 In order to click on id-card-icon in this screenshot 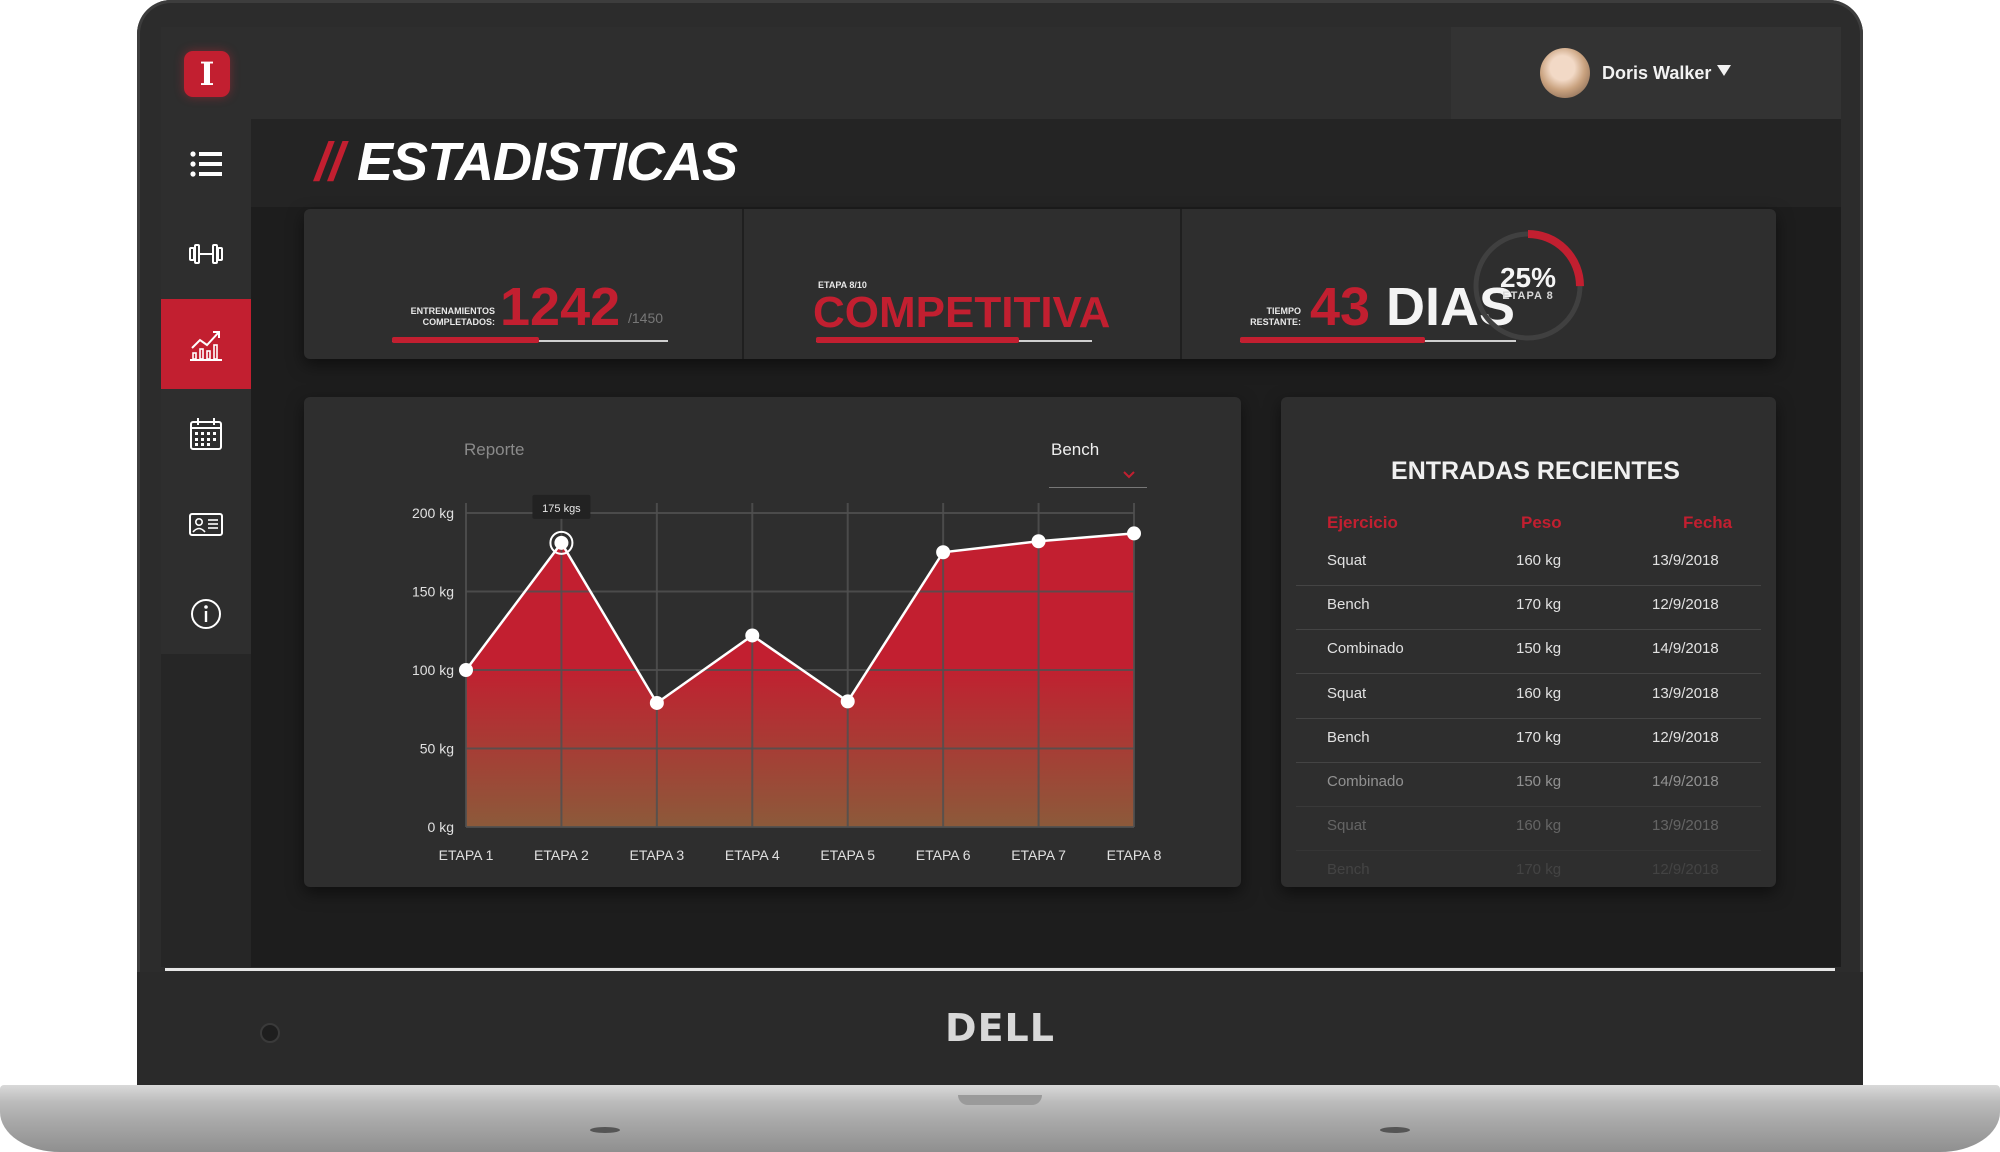, I will do `click(206, 524)`.